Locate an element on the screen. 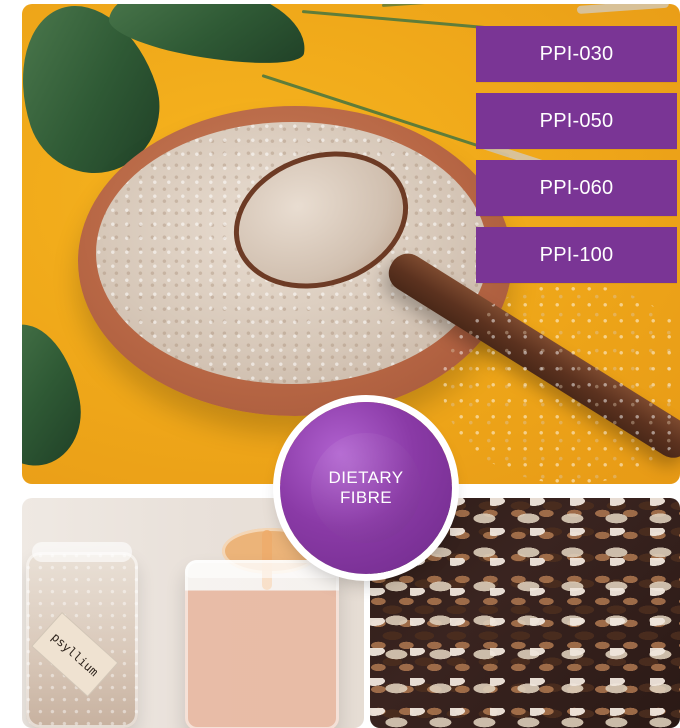  drink-glass is located at coordinates (262, 644).